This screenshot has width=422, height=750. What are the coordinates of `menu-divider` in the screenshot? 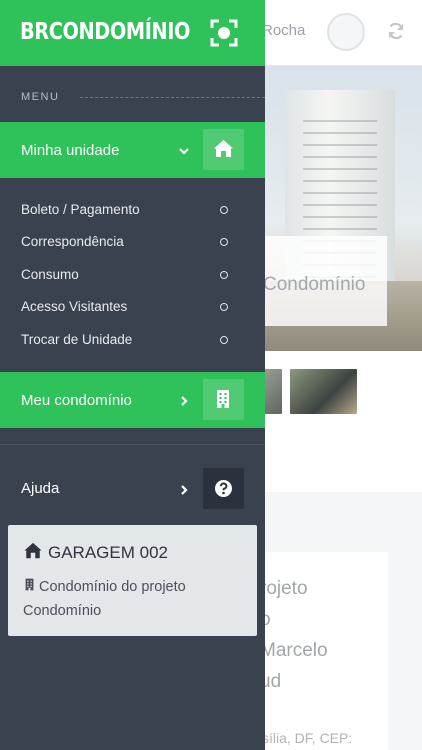 It's located at (172, 97).